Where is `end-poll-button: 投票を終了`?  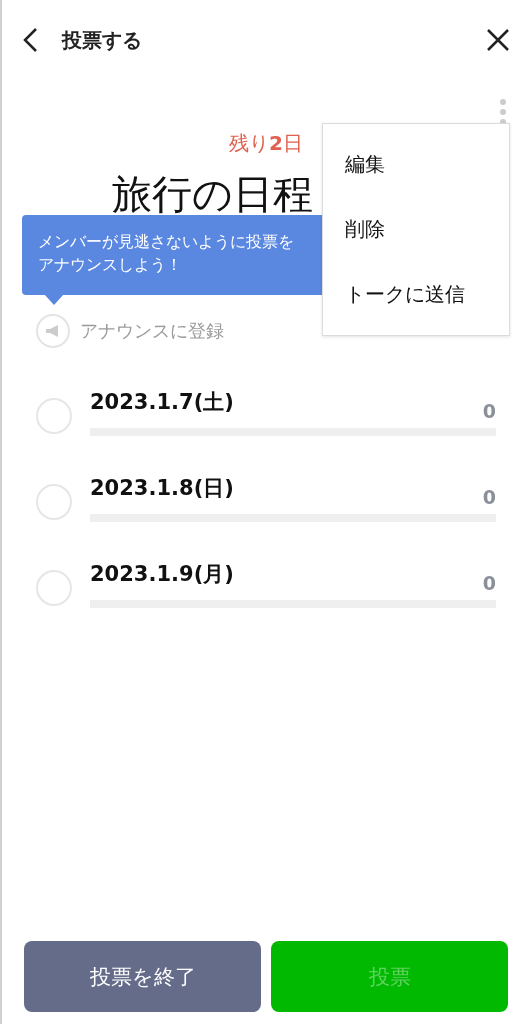
end-poll-button: 投票を終了 is located at coordinates (142, 976).